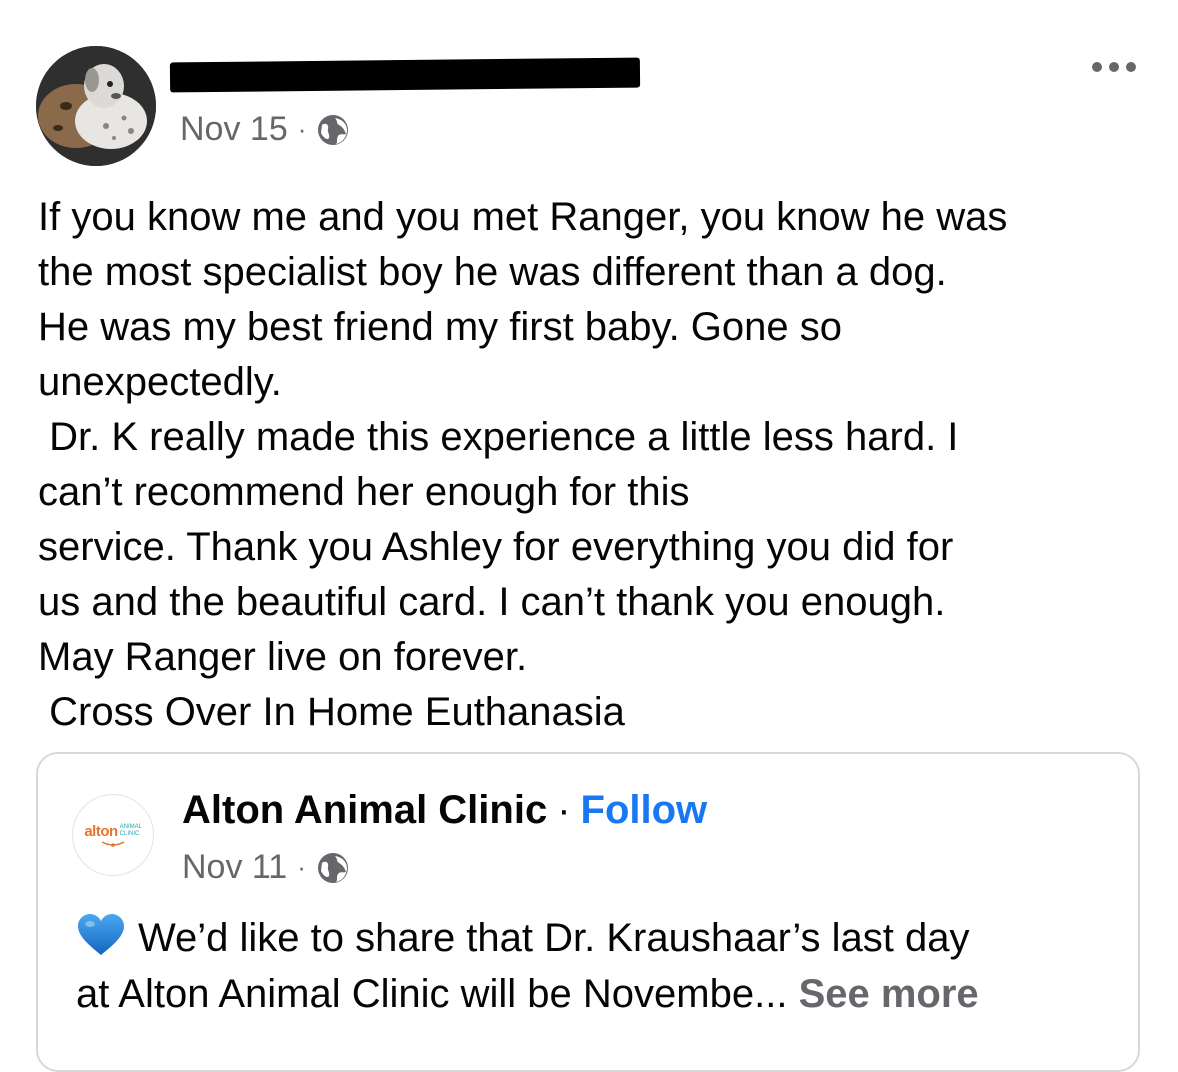 Image resolution: width=1178 pixels, height=1072 pixels. I want to click on logo-text: alton, so click(101, 831).